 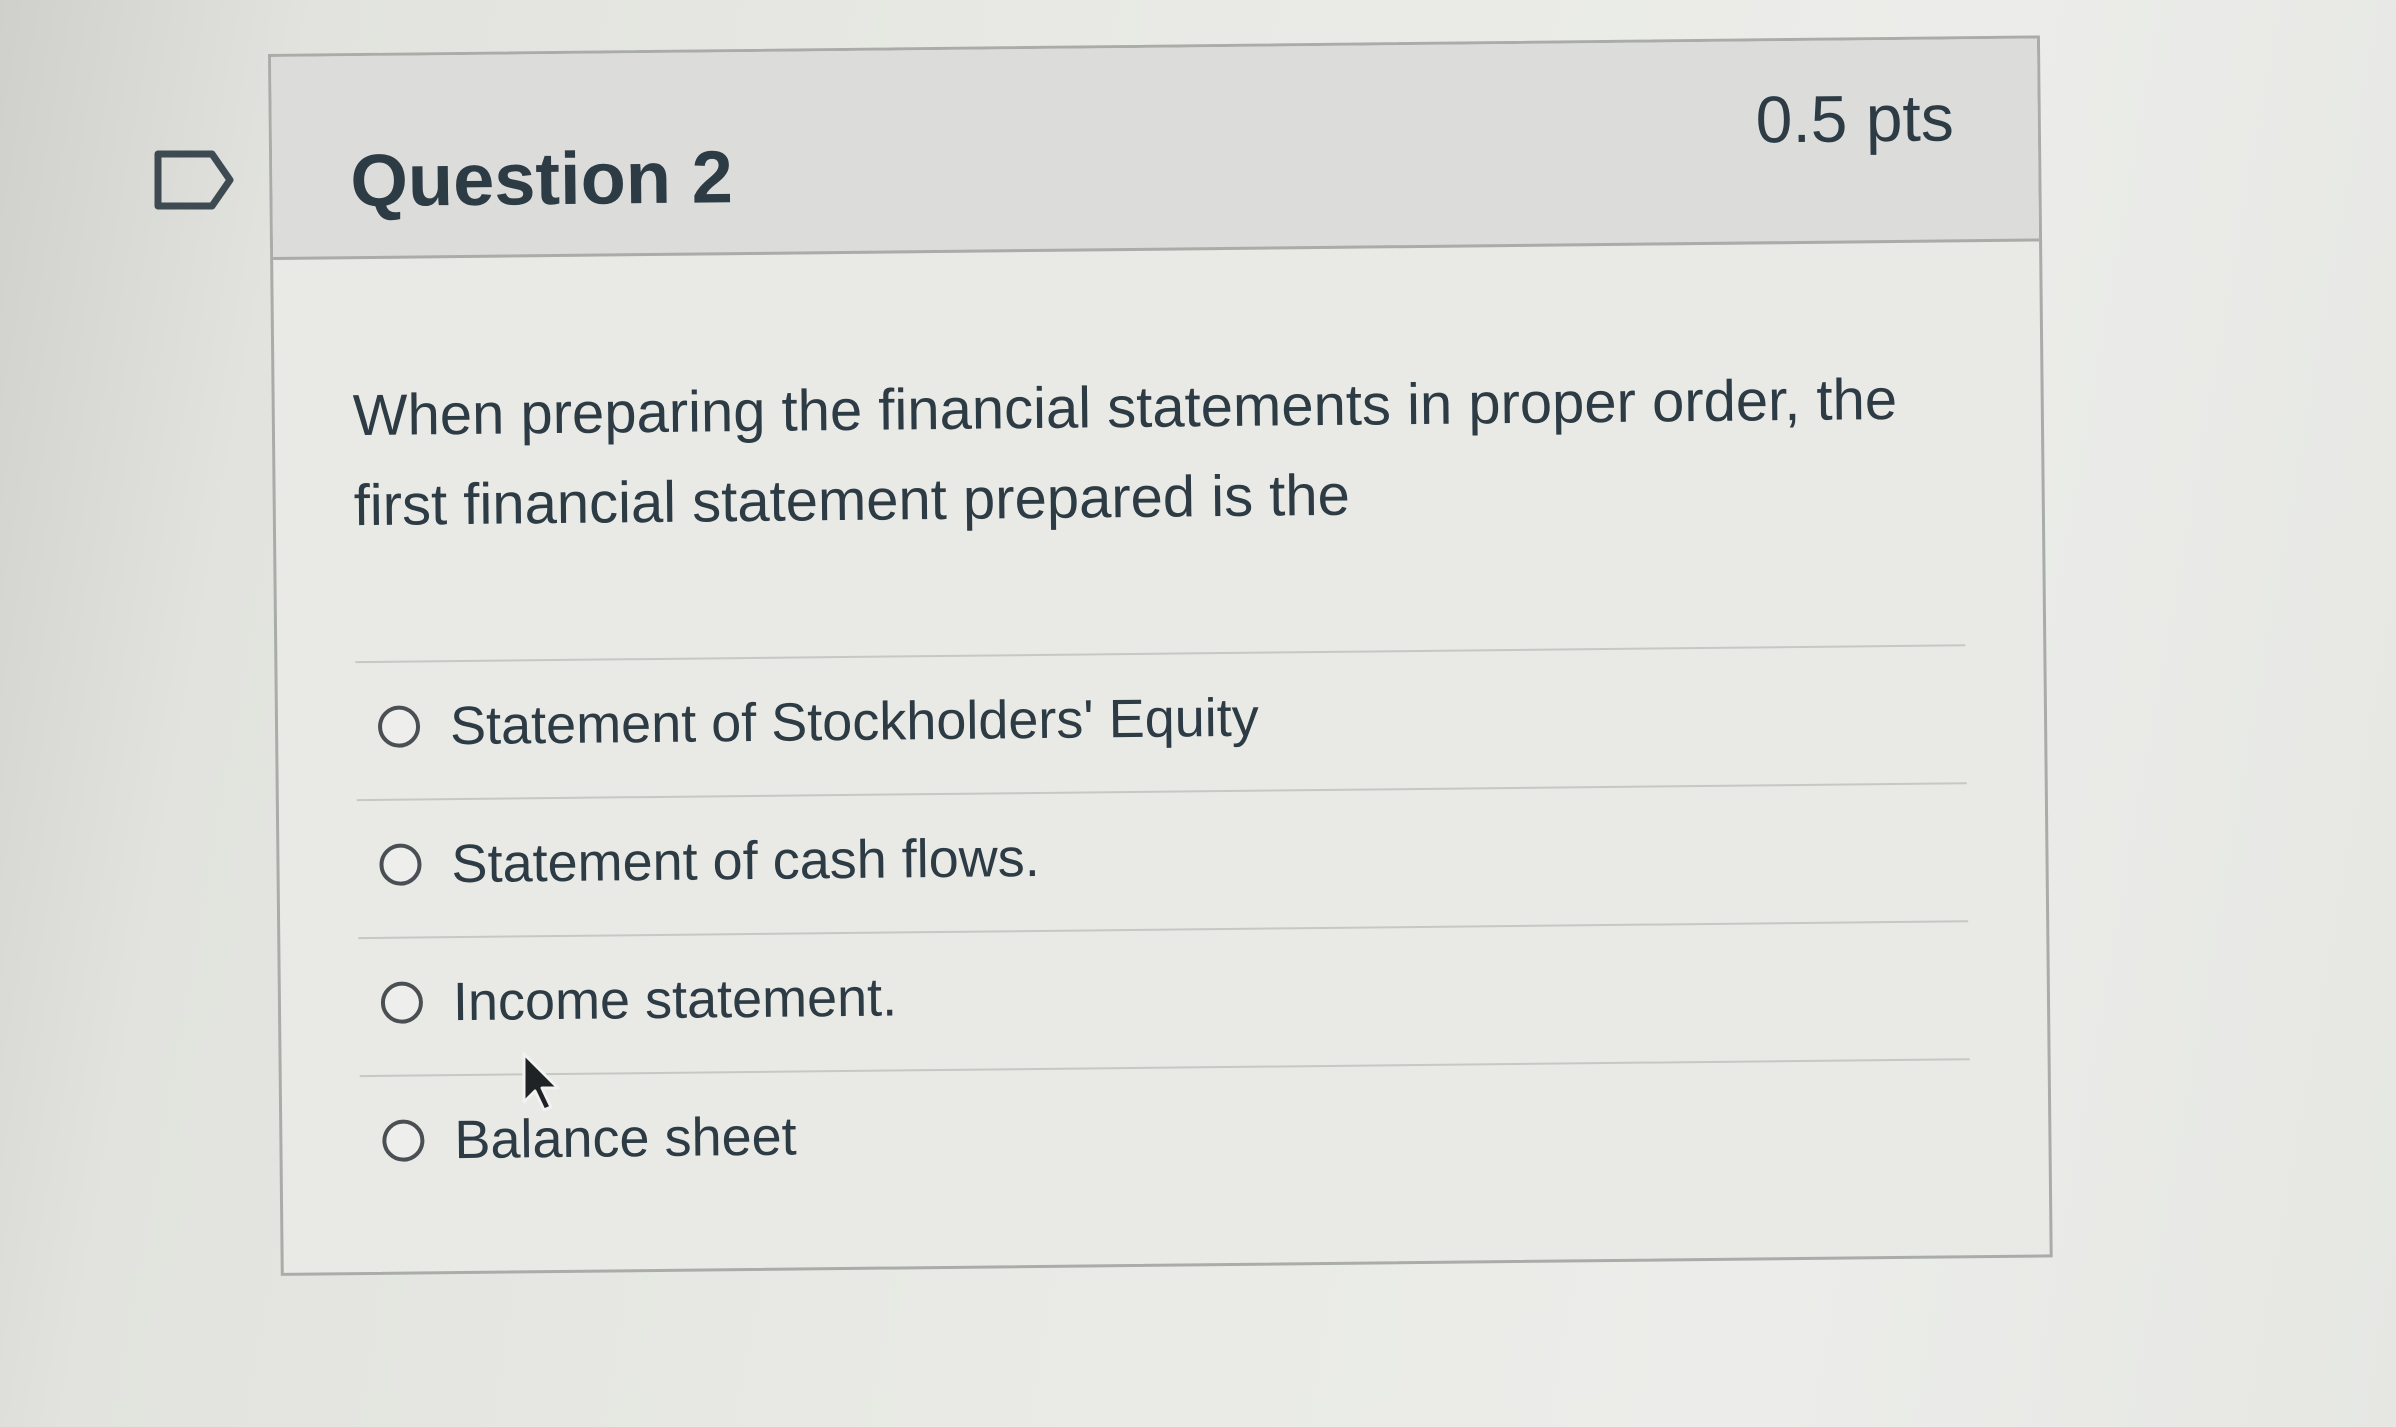 I want to click on question-title: Question 2, so click(x=541, y=179).